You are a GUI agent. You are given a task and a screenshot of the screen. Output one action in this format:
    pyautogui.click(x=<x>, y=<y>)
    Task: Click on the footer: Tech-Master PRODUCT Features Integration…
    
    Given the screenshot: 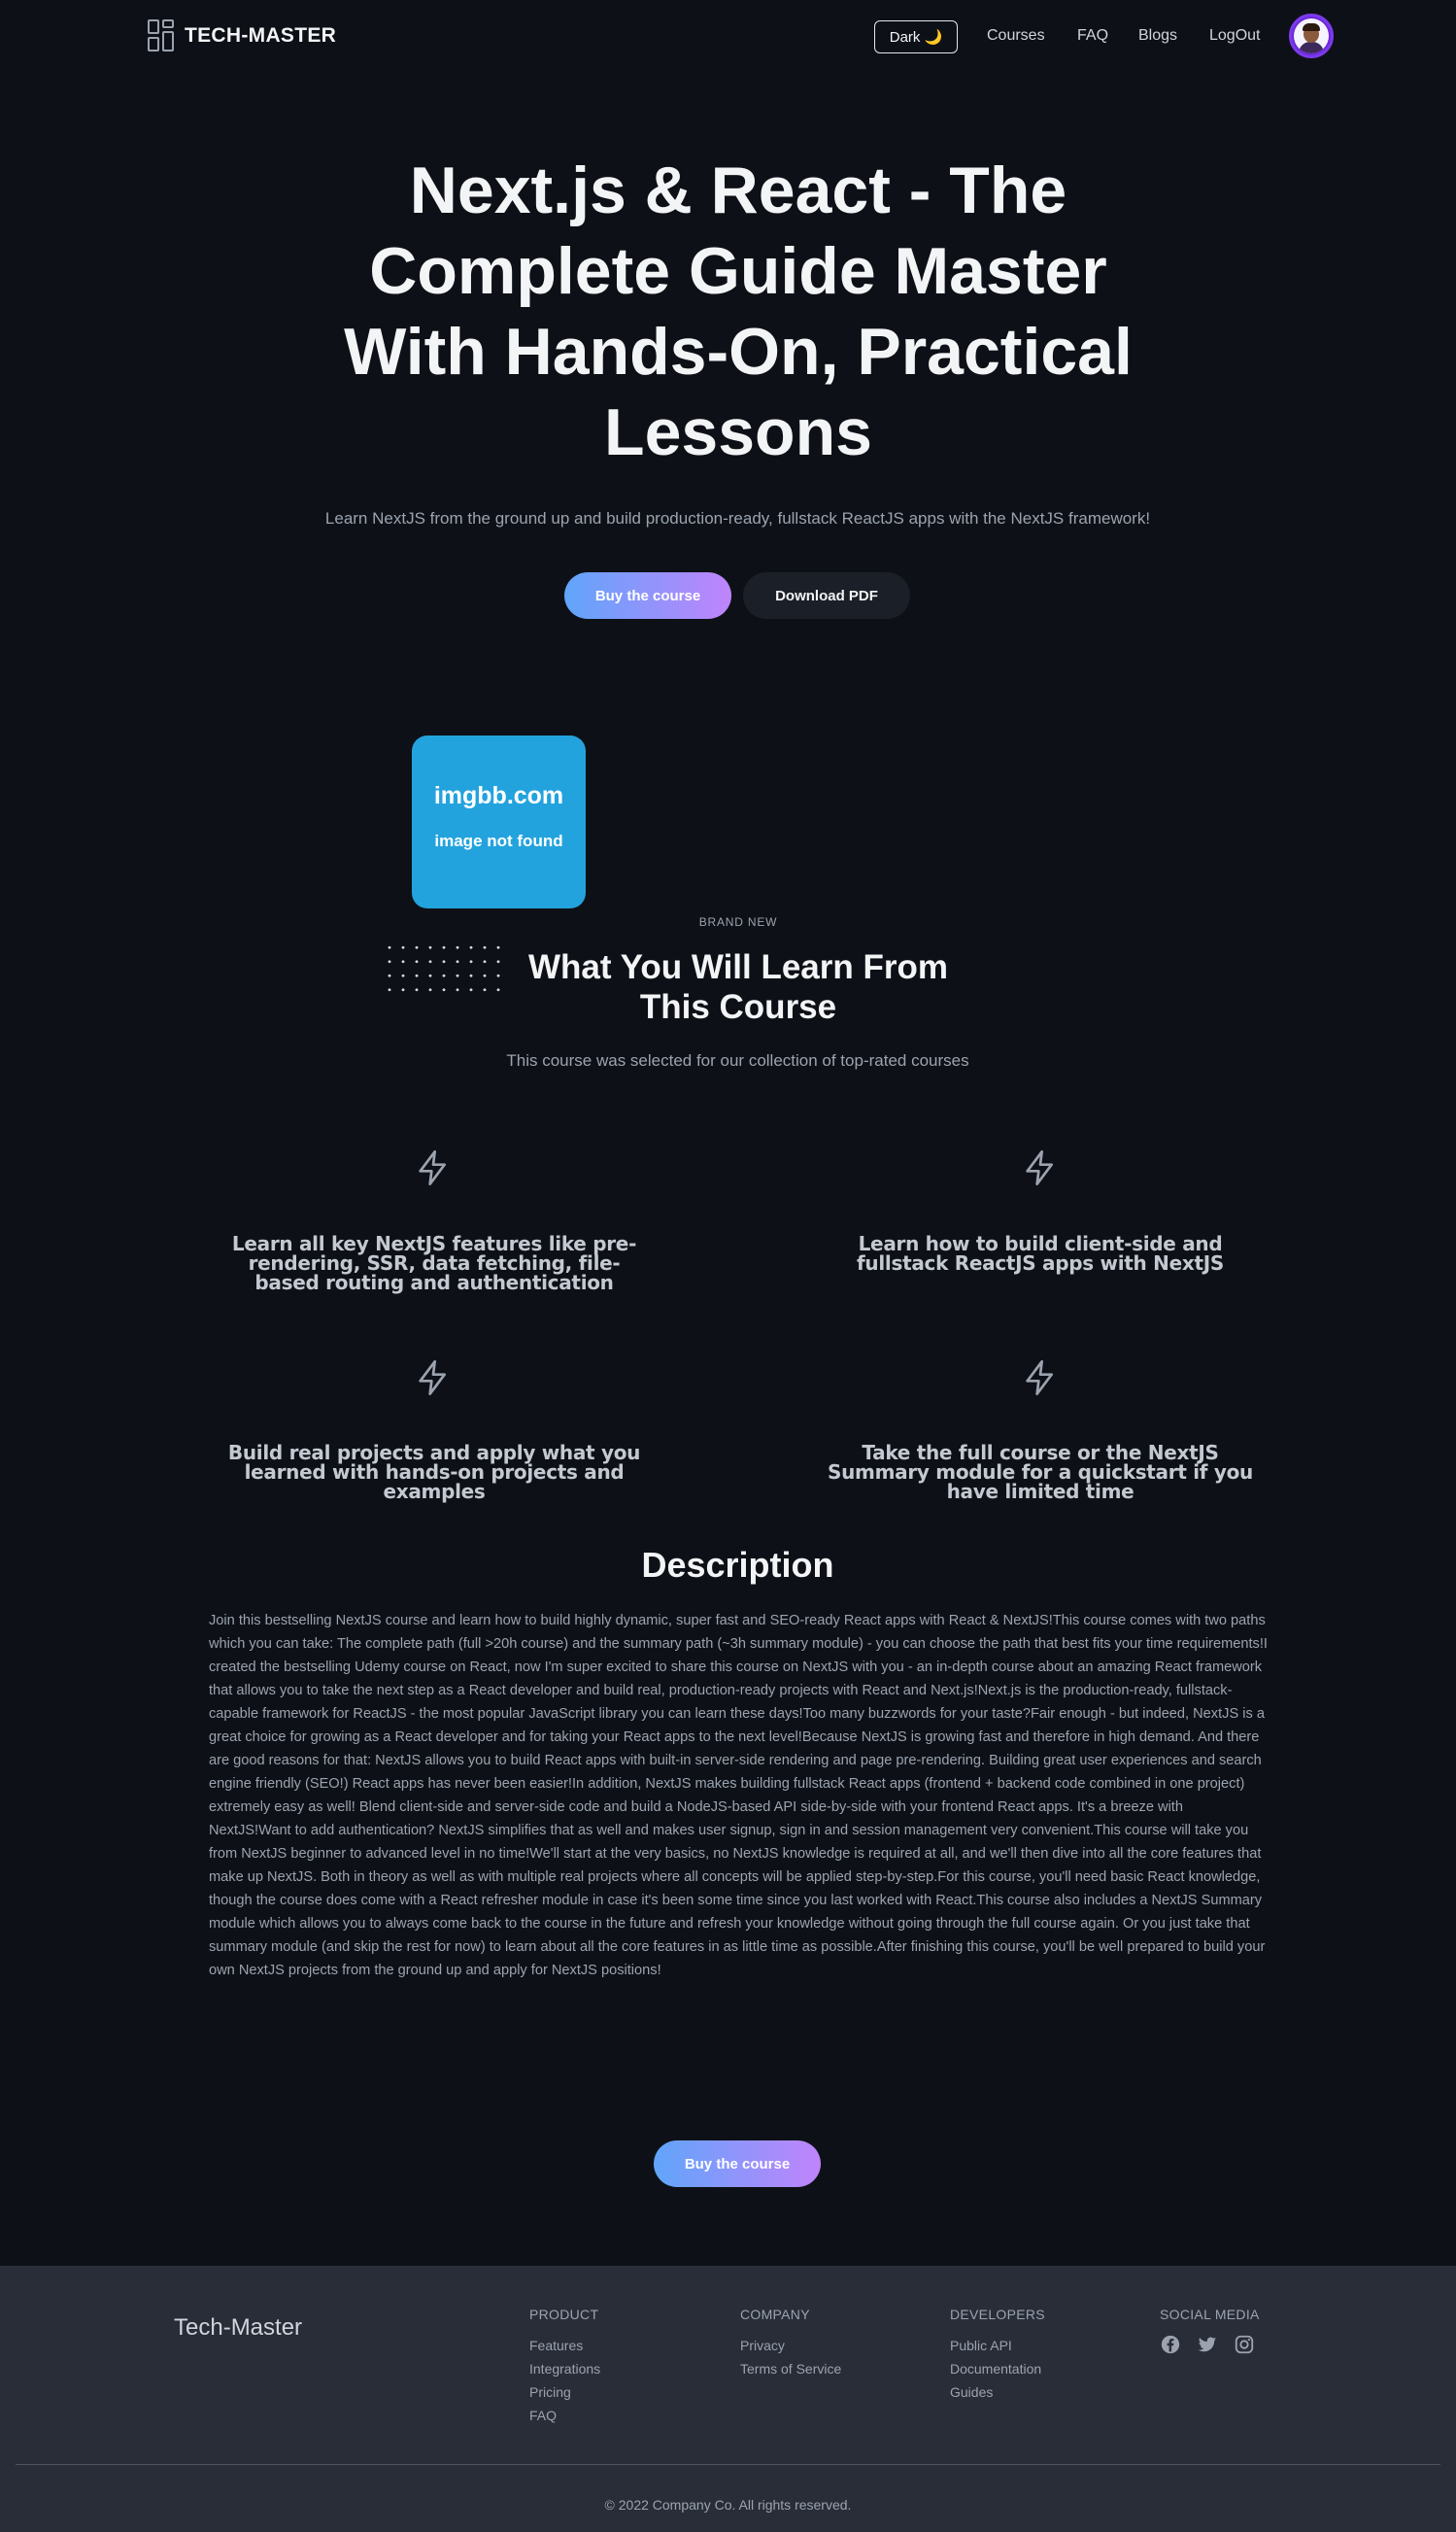 What is the action you would take?
    pyautogui.click(x=728, y=2399)
    